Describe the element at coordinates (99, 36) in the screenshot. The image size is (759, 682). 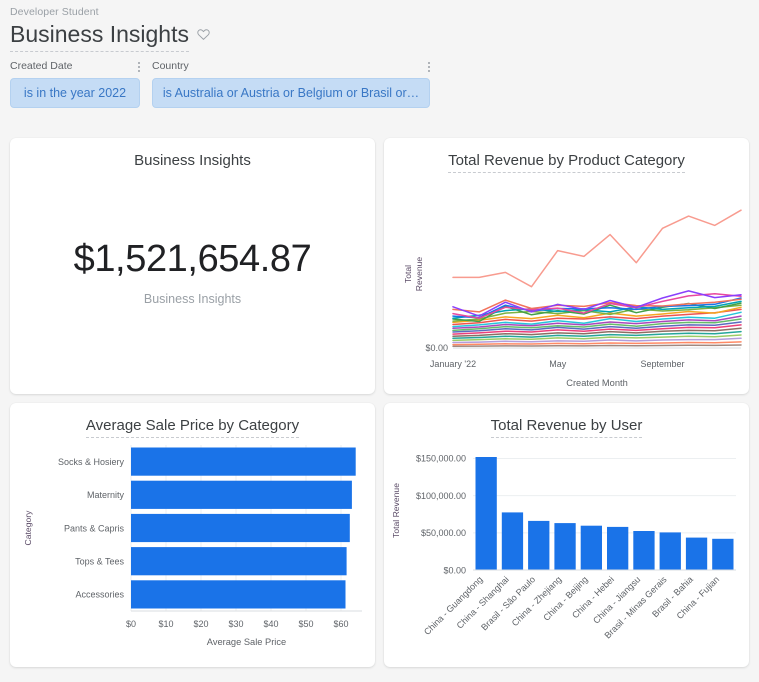
I see `page-title: Business Insights` at that location.